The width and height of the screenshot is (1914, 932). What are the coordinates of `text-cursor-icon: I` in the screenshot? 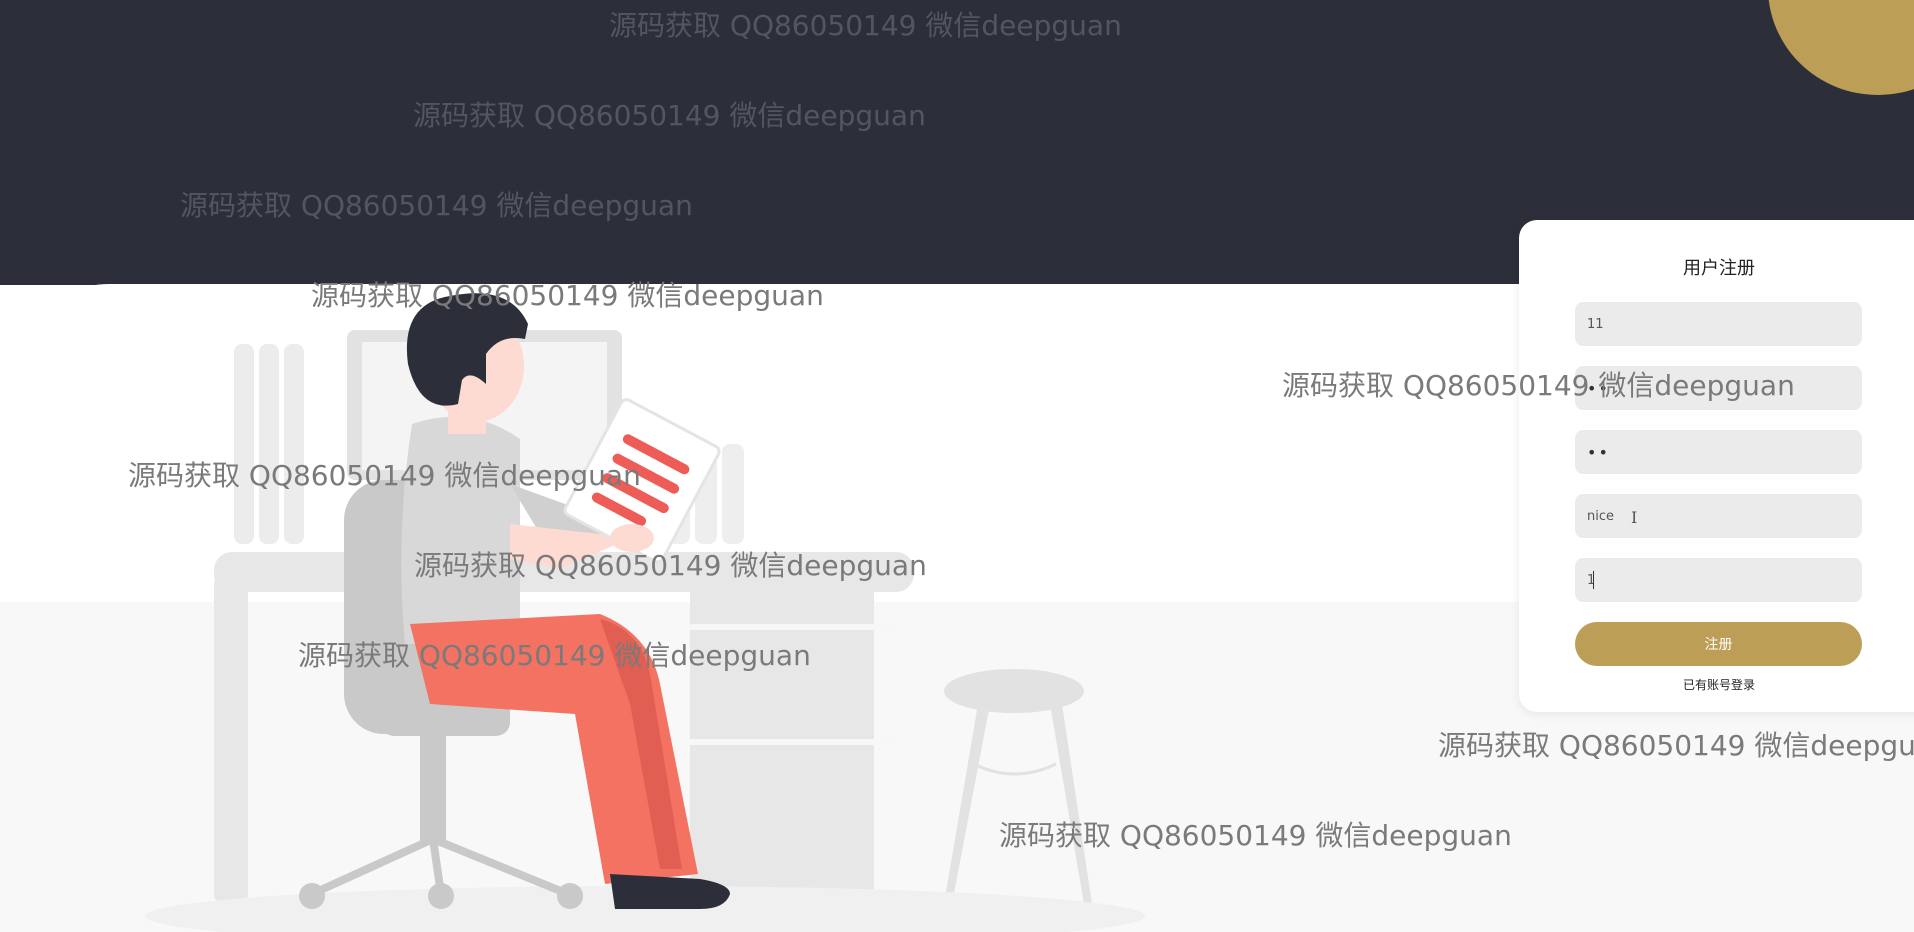 It's located at (1634, 517).